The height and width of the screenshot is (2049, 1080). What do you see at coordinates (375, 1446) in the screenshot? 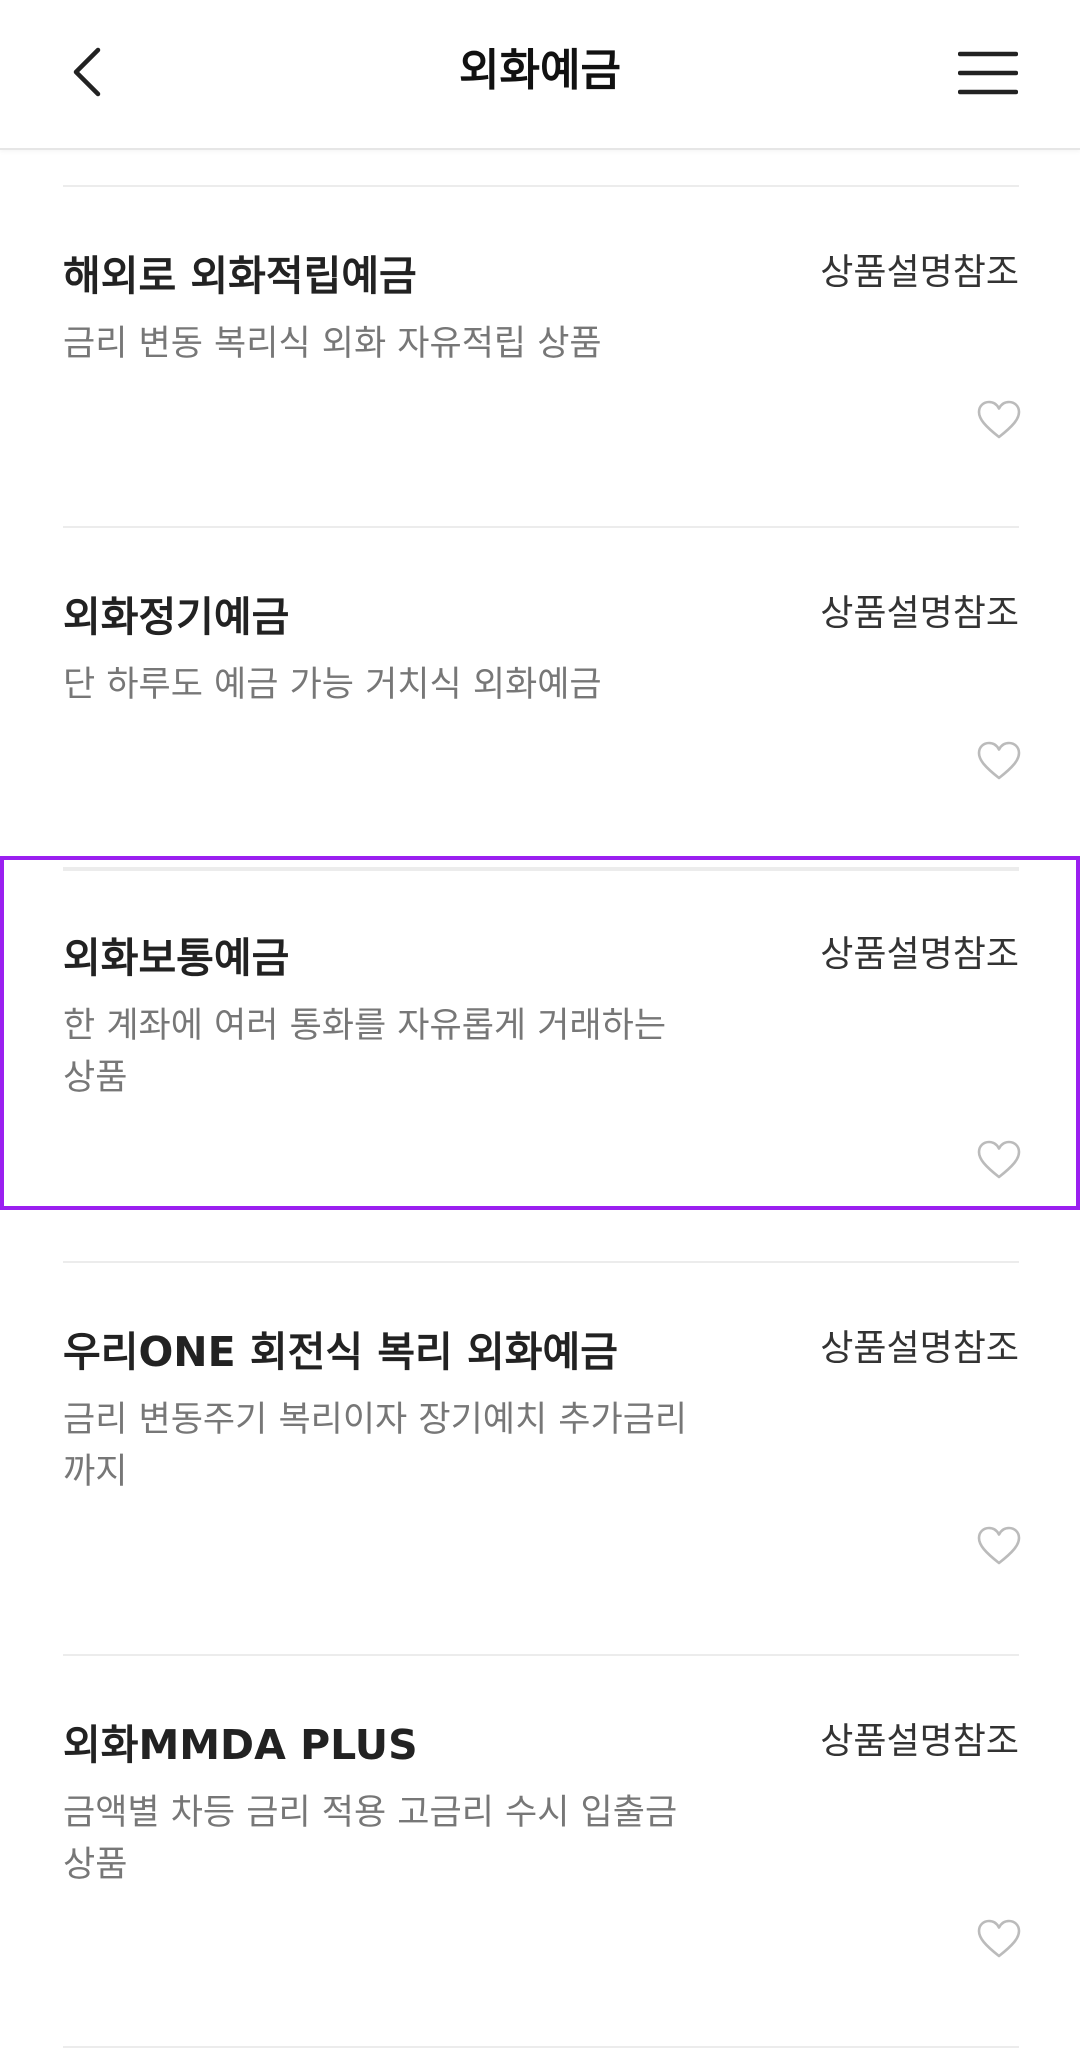
I see `product-description: 금리 변동주기 복리이자 장기예치 추가금리까지` at bounding box center [375, 1446].